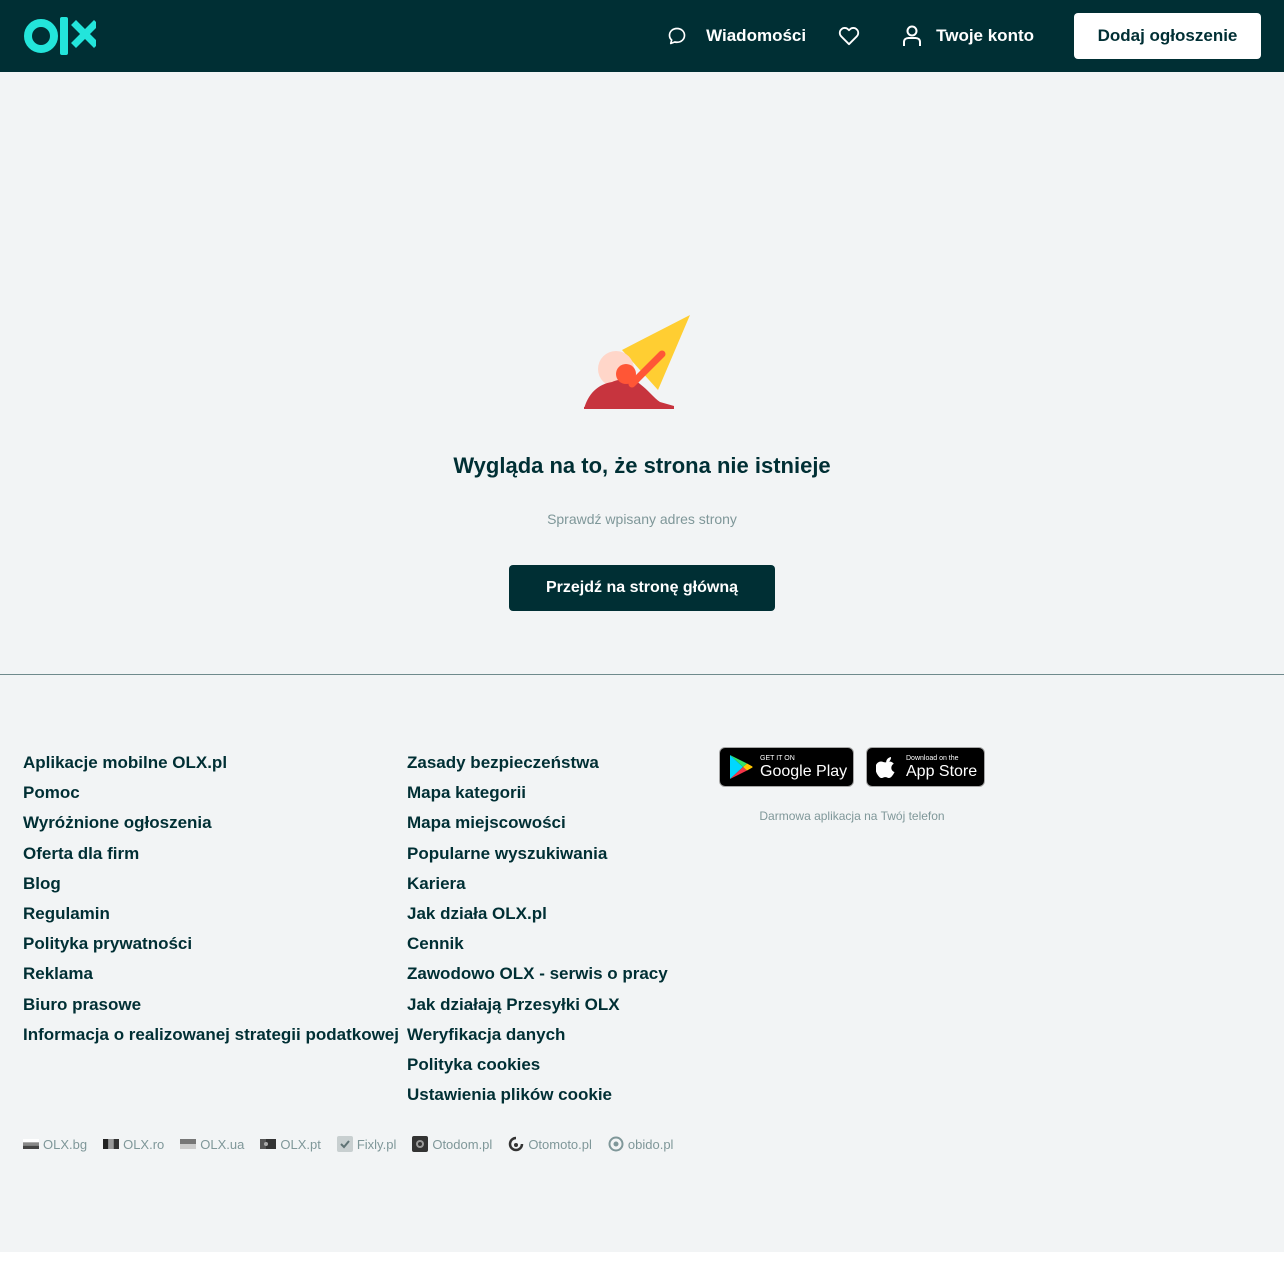  What do you see at coordinates (637, 362) in the screenshot?
I see `dropped-ice-cream-illustration` at bounding box center [637, 362].